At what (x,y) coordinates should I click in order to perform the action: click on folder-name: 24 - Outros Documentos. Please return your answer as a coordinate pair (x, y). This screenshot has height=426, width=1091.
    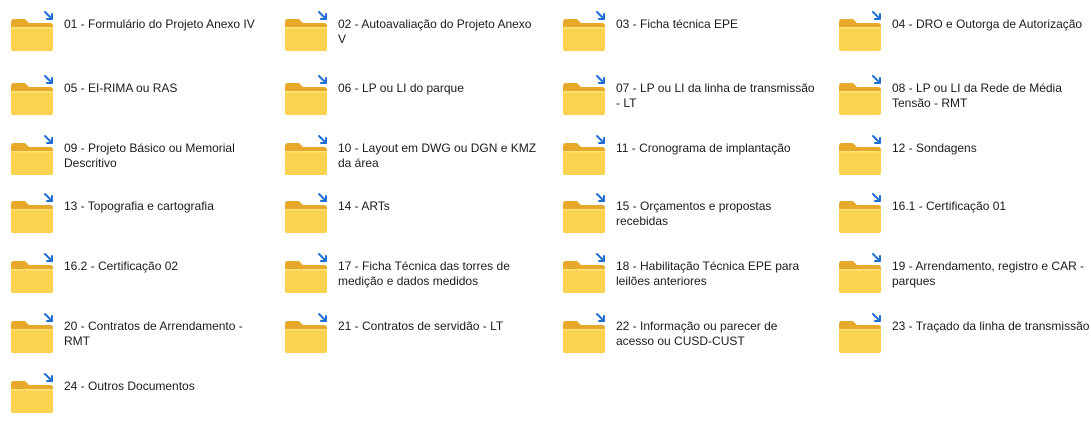
    Looking at the image, I should click on (164, 386).